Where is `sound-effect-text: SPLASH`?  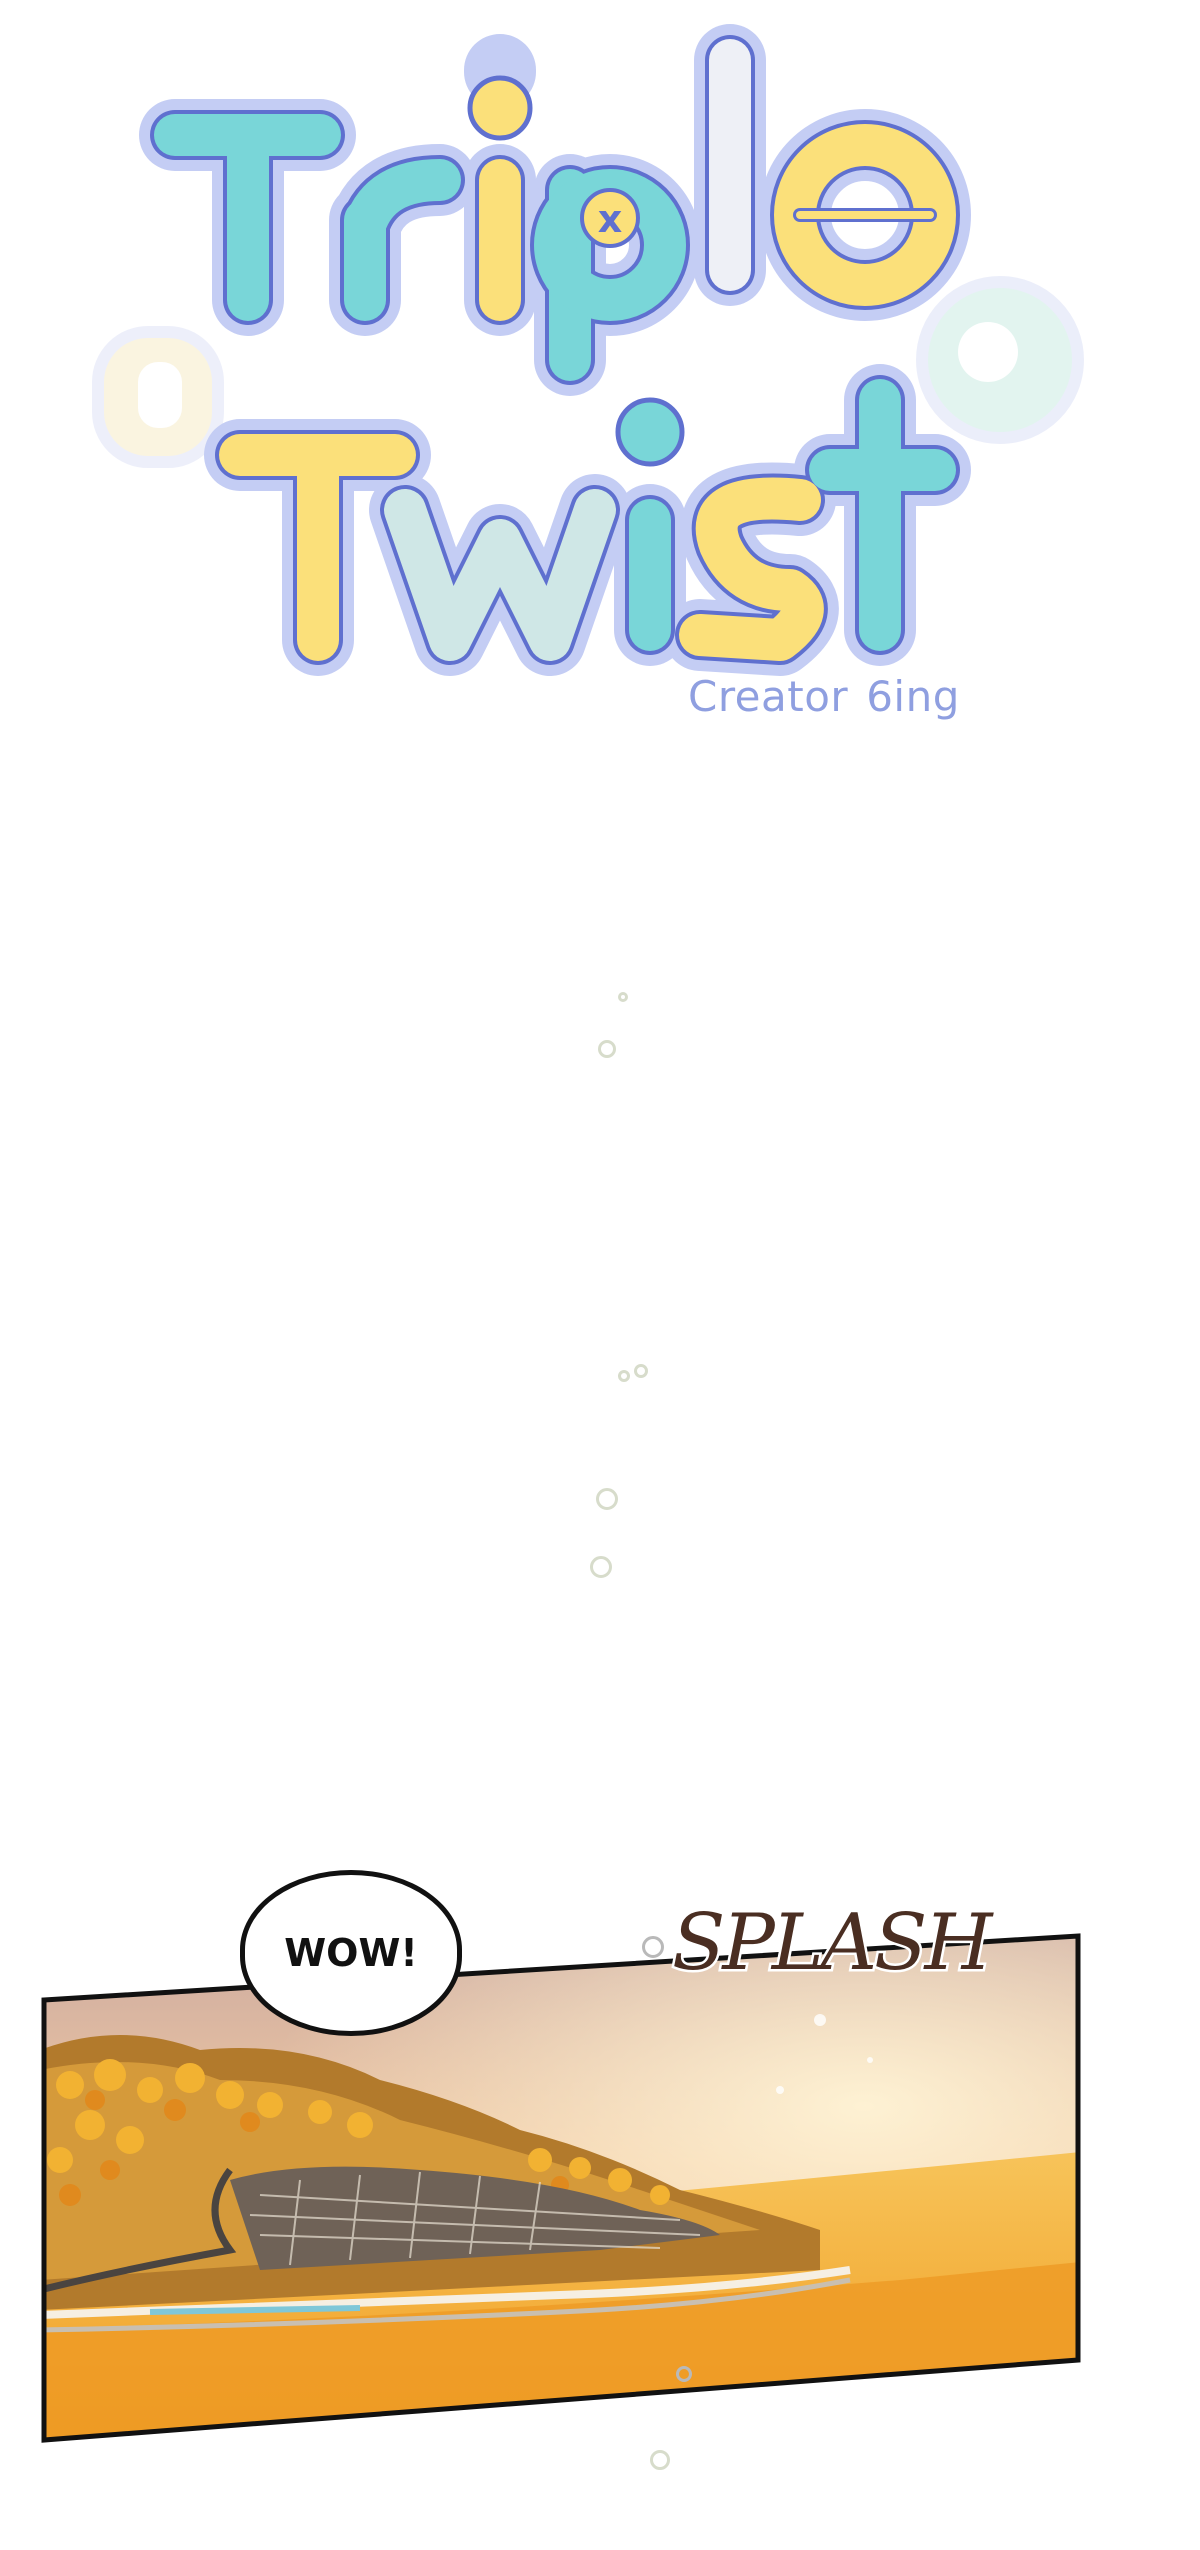
sound-effect-text: SPLASH is located at coordinates (832, 1943).